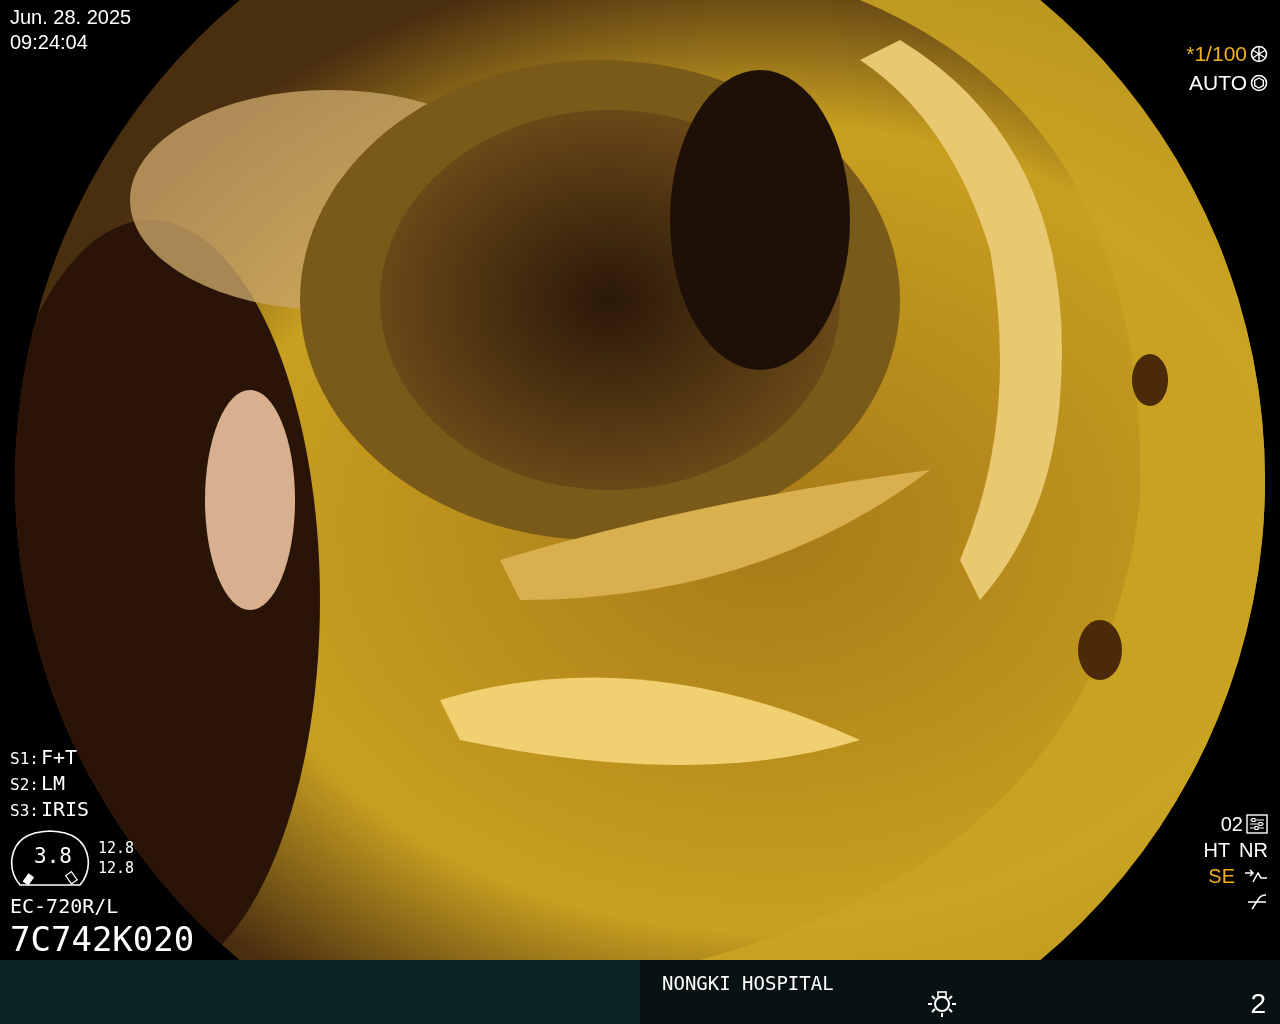 The width and height of the screenshot is (1280, 1024). I want to click on page-number: 2, so click(1258, 1004).